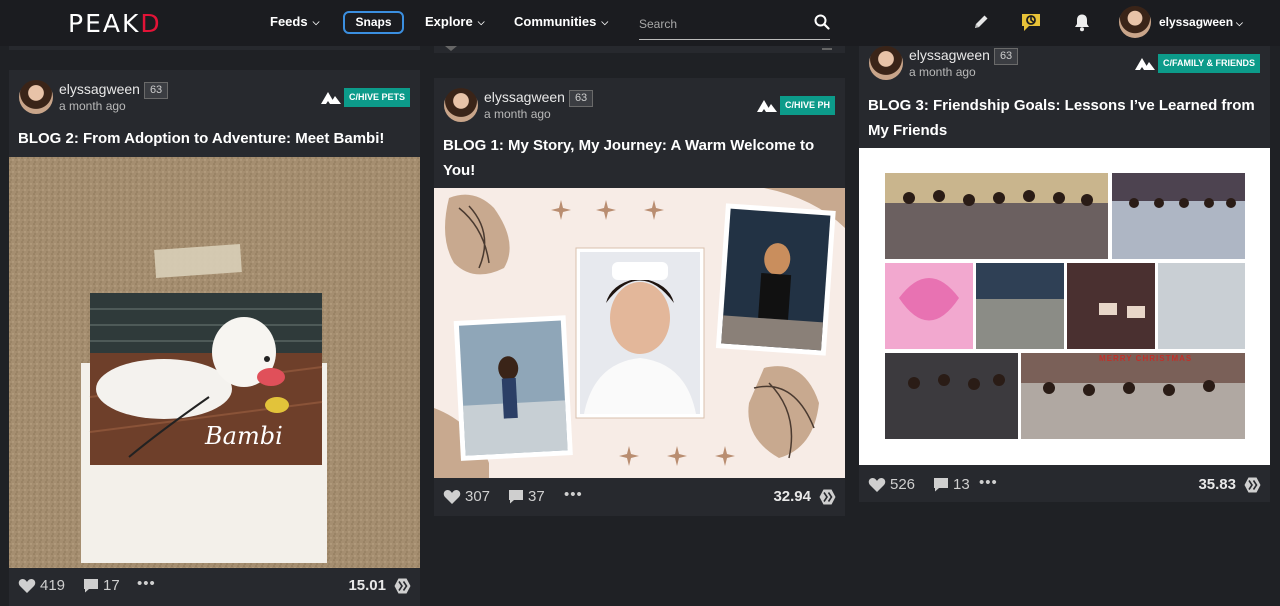 This screenshot has width=1280, height=606. What do you see at coordinates (903, 484) in the screenshot?
I see `vote-count: 526` at bounding box center [903, 484].